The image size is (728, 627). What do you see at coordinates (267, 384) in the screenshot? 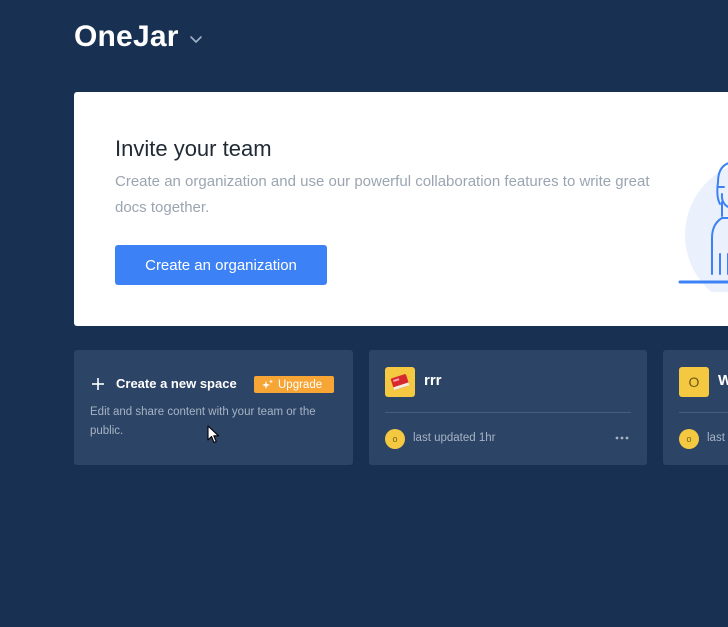
I see `sparkle-icon` at bounding box center [267, 384].